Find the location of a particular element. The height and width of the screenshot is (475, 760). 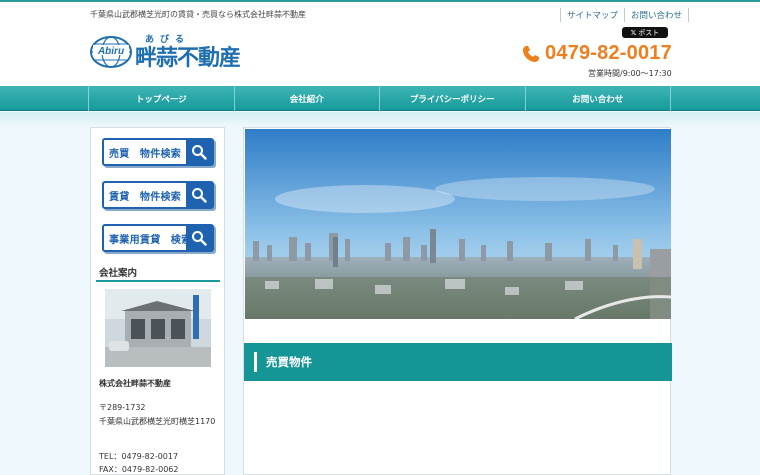

sale-search-button: 売買 物件検索 is located at coordinates (158, 152).